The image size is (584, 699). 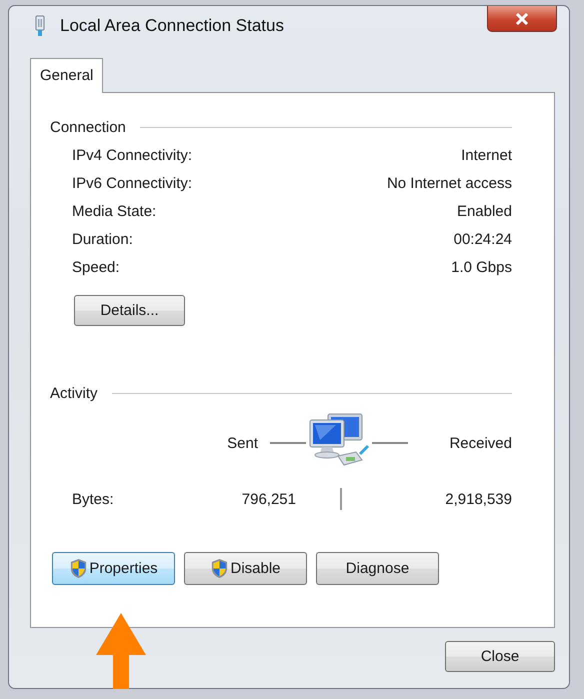 What do you see at coordinates (482, 239) in the screenshot?
I see `field-value: 00:24:24` at bounding box center [482, 239].